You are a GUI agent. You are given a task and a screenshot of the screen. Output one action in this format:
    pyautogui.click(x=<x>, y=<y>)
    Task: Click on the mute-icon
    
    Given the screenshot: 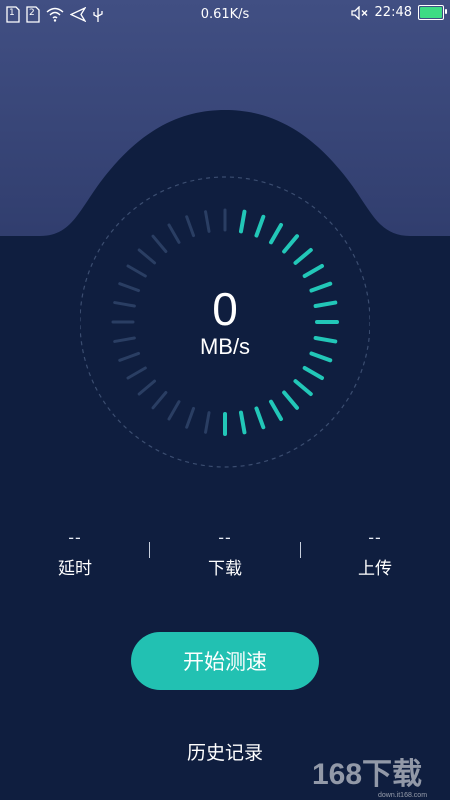 What is the action you would take?
    pyautogui.click(x=359, y=12)
    